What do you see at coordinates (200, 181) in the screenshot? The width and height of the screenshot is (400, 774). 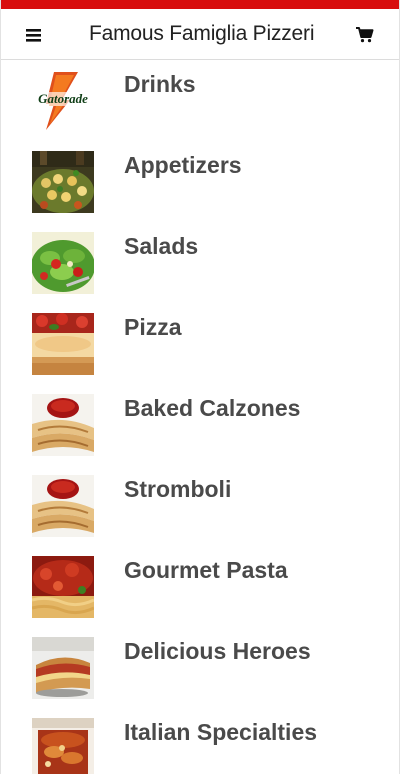 I see `category-item-appetizers: Appetizers` at bounding box center [200, 181].